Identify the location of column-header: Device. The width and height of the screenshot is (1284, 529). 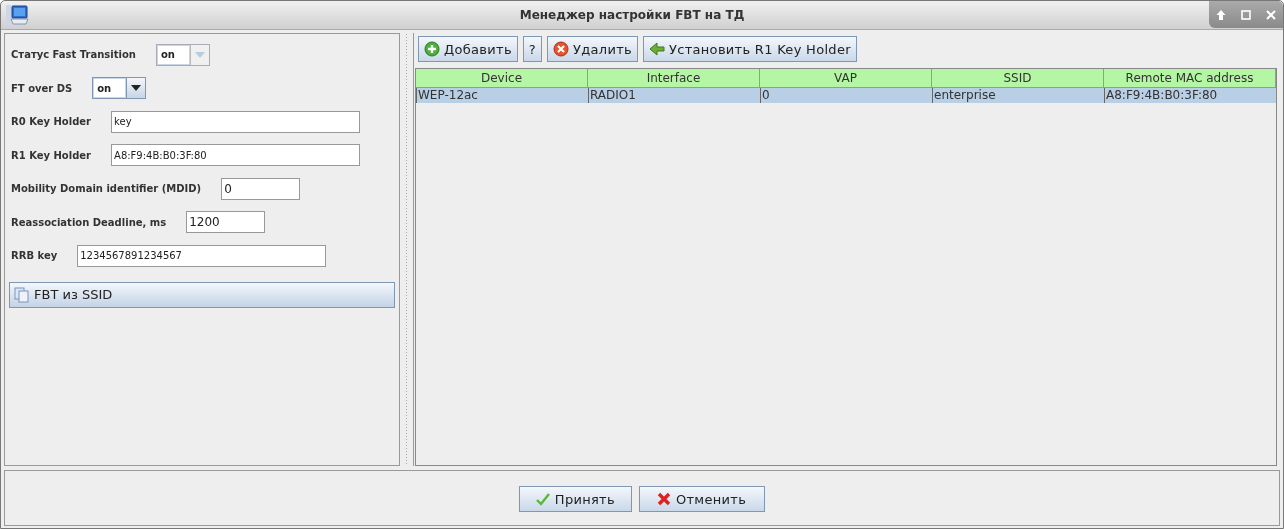
(502, 78).